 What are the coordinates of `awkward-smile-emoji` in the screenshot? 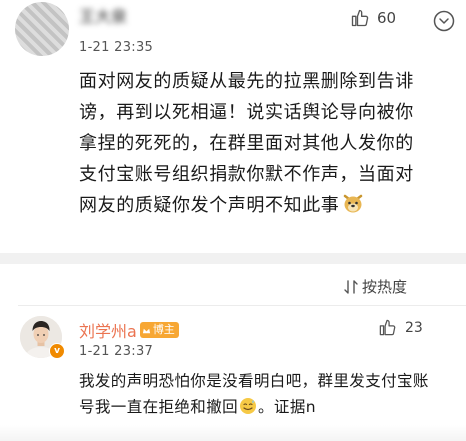 It's located at (248, 410).